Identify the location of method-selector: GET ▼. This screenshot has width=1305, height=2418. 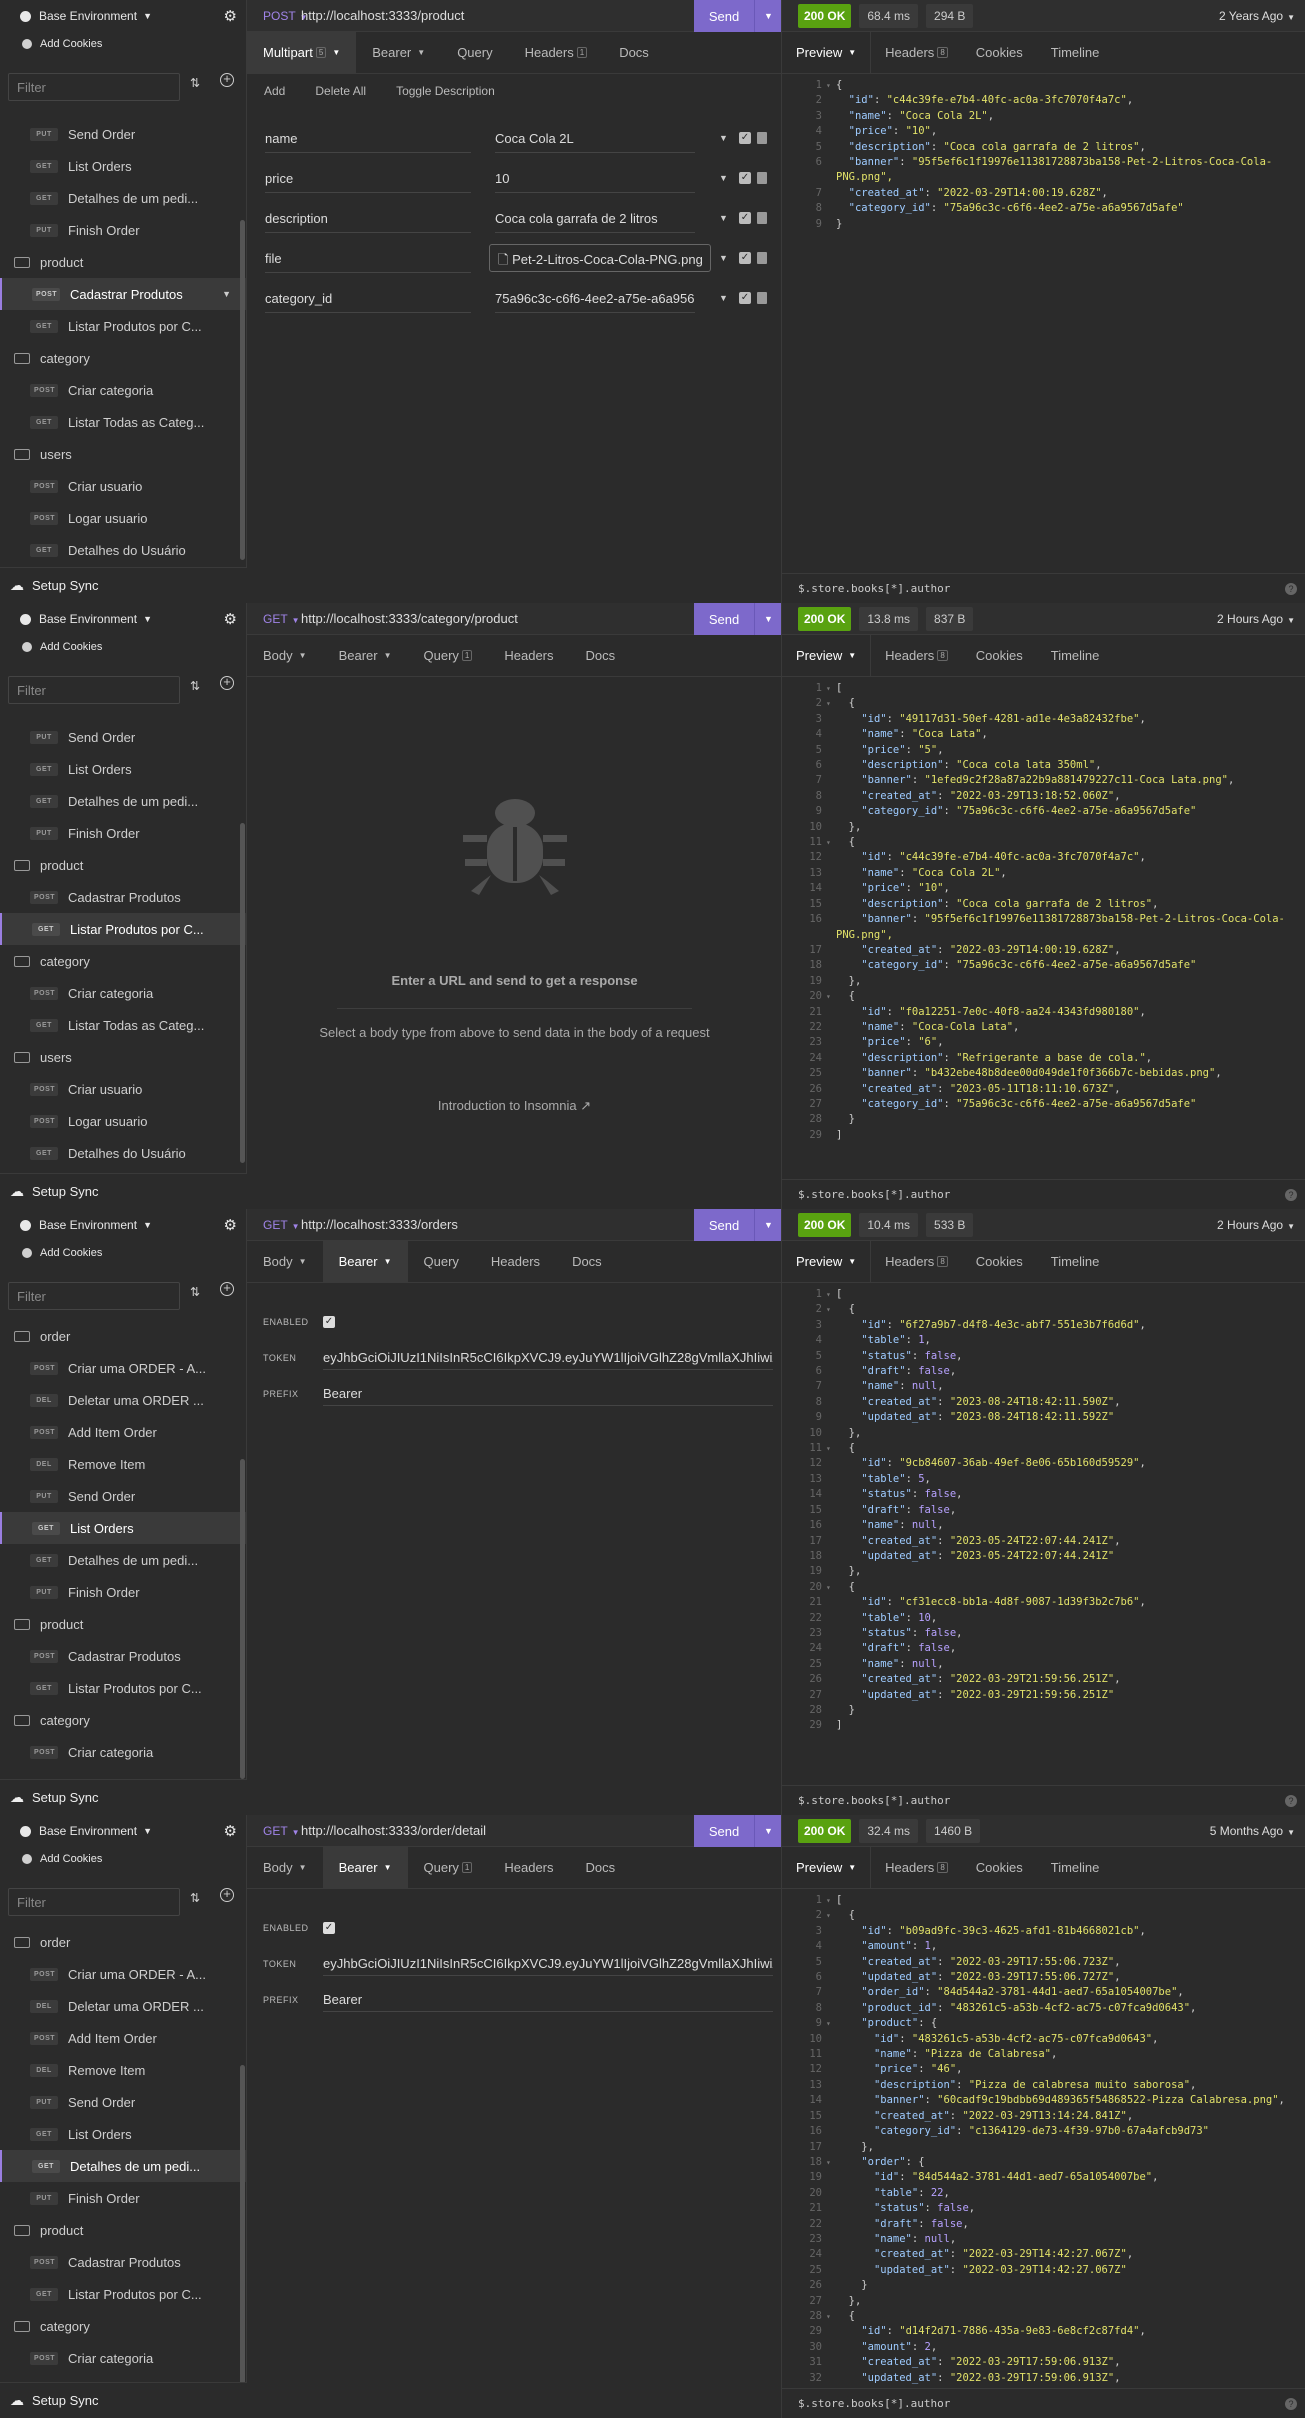
(273, 1225).